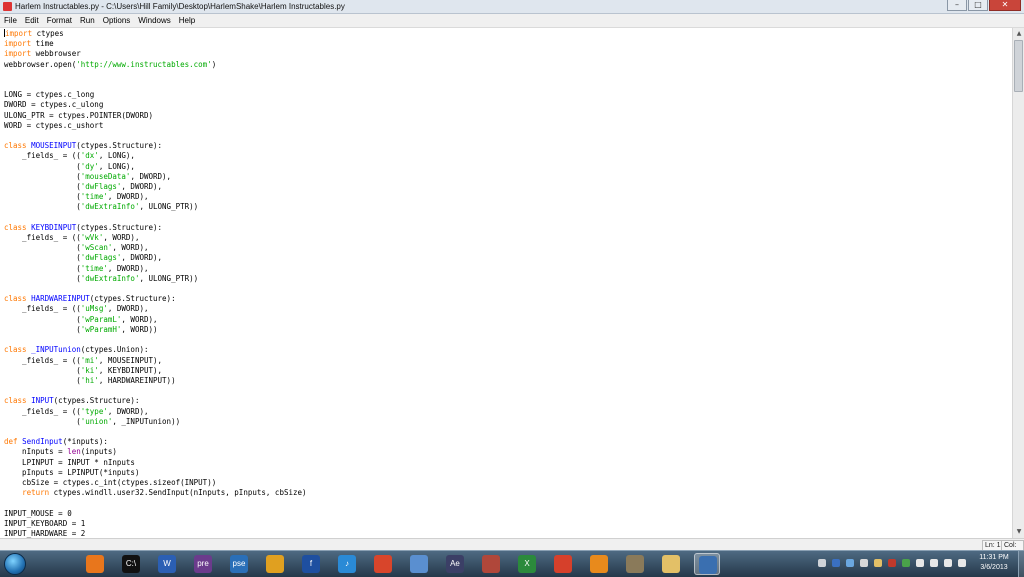 Image resolution: width=1024 pixels, height=577 pixels. What do you see at coordinates (383, 564) in the screenshot?
I see `taskbar-presentation-button` at bounding box center [383, 564].